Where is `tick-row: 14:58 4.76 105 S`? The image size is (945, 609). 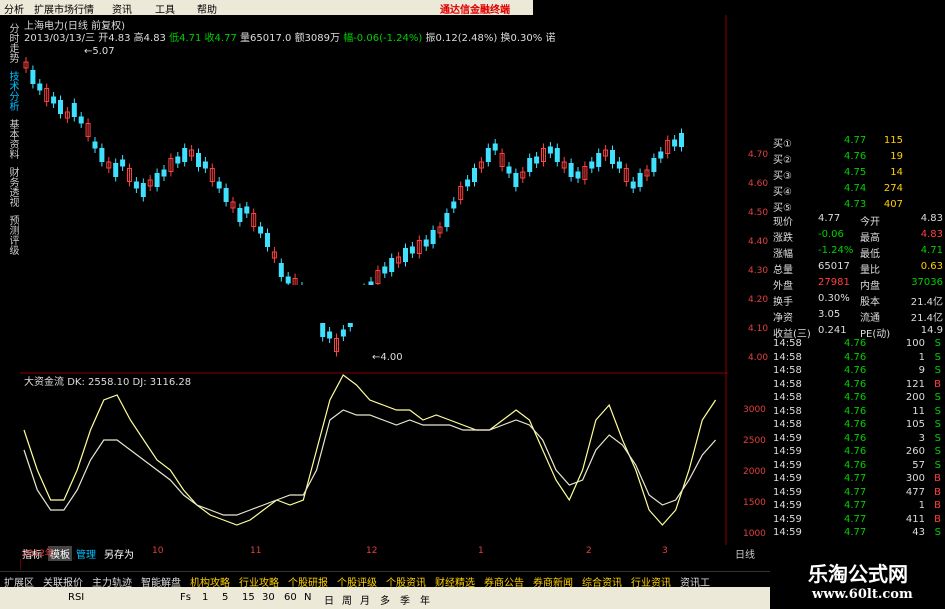
tick-row: 14:58 4.76 105 S is located at coordinates (857, 426).